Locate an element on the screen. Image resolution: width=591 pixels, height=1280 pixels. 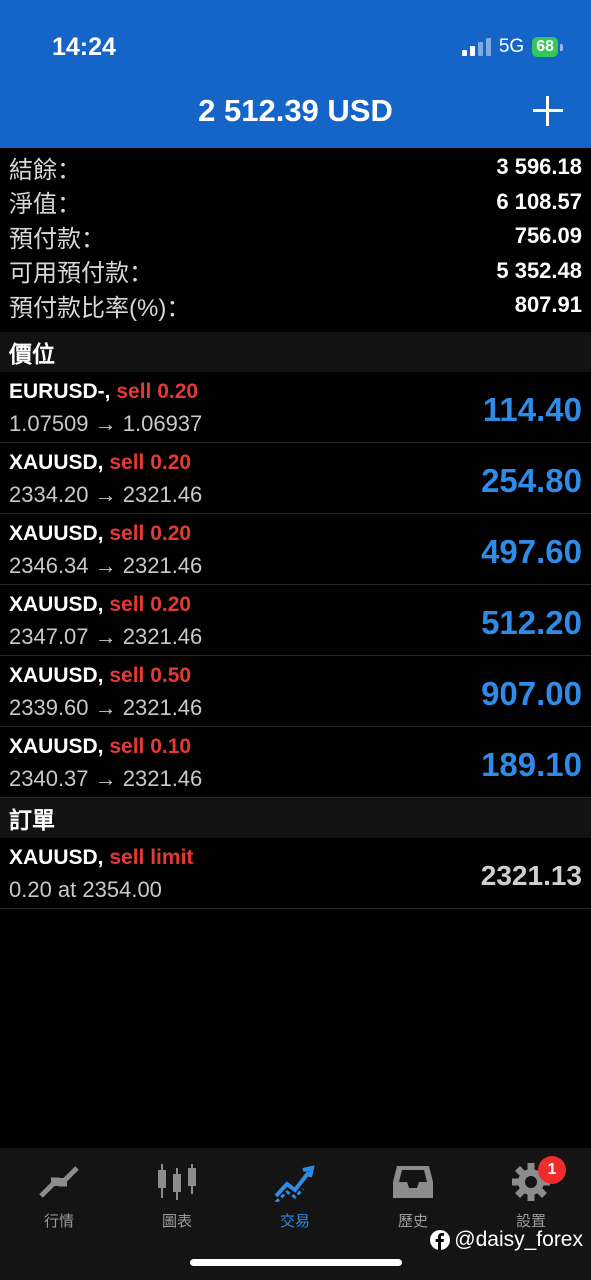
watermark: @daisy_forex is located at coordinates (506, 1240).